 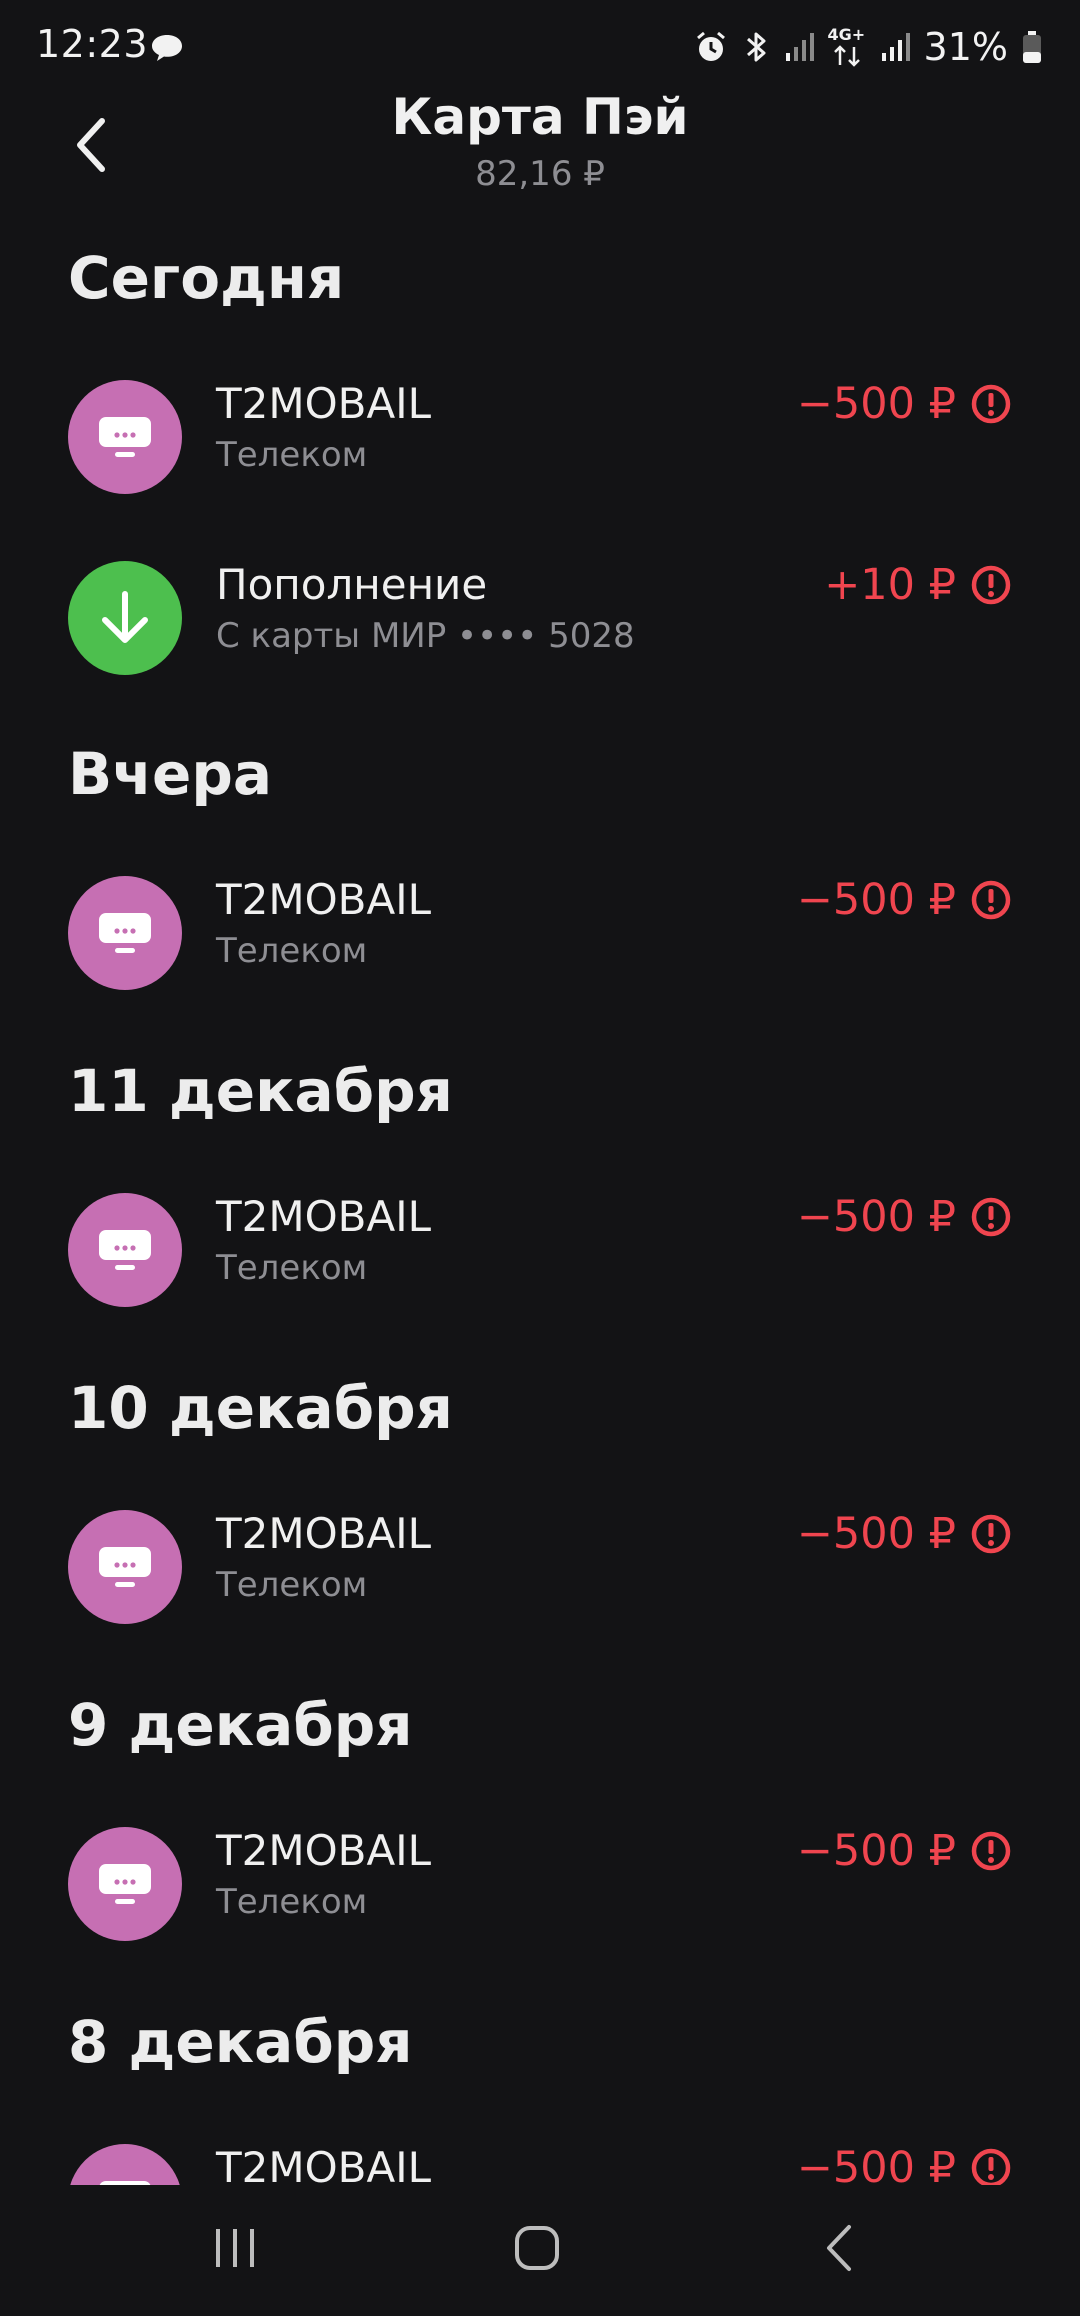 I want to click on back-arrow-icon, so click(x=839, y=2248).